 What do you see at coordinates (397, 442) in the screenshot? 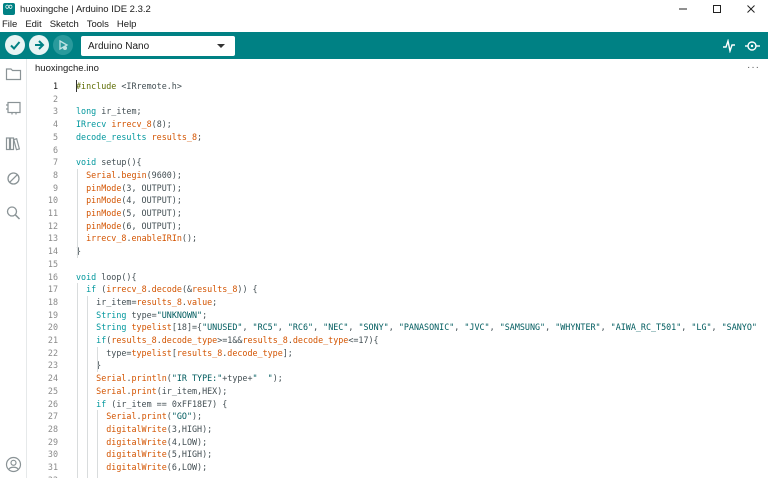
I see `code-line: 29 digitalWrite(4,LOW);` at bounding box center [397, 442].